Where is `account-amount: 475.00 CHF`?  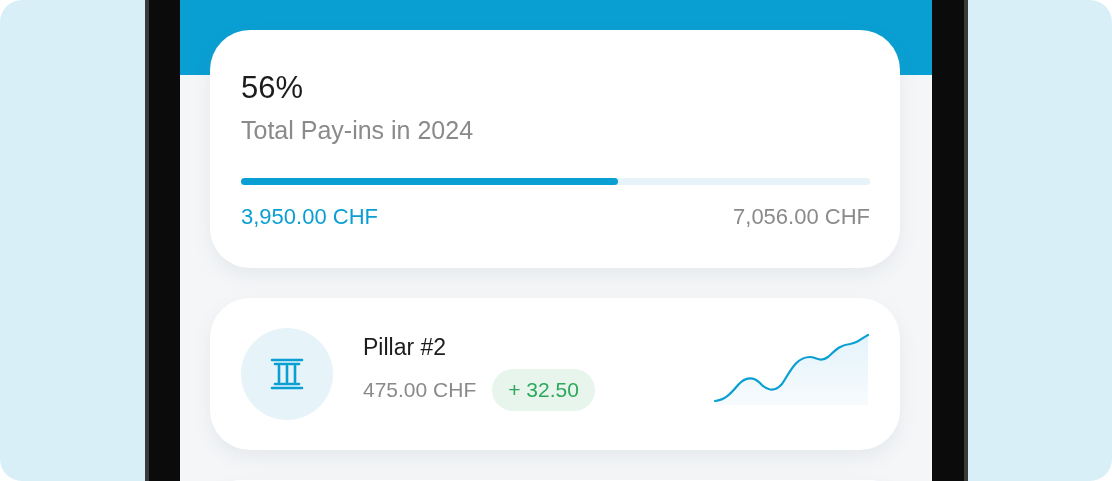
account-amount: 475.00 CHF is located at coordinates (420, 390).